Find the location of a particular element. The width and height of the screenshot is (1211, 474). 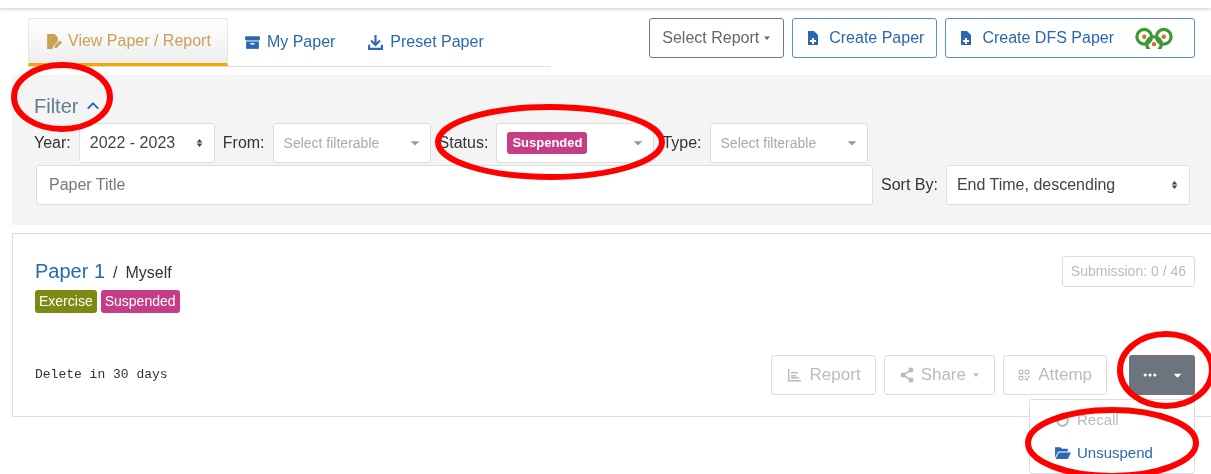

tab: My Paper is located at coordinates (289, 42).